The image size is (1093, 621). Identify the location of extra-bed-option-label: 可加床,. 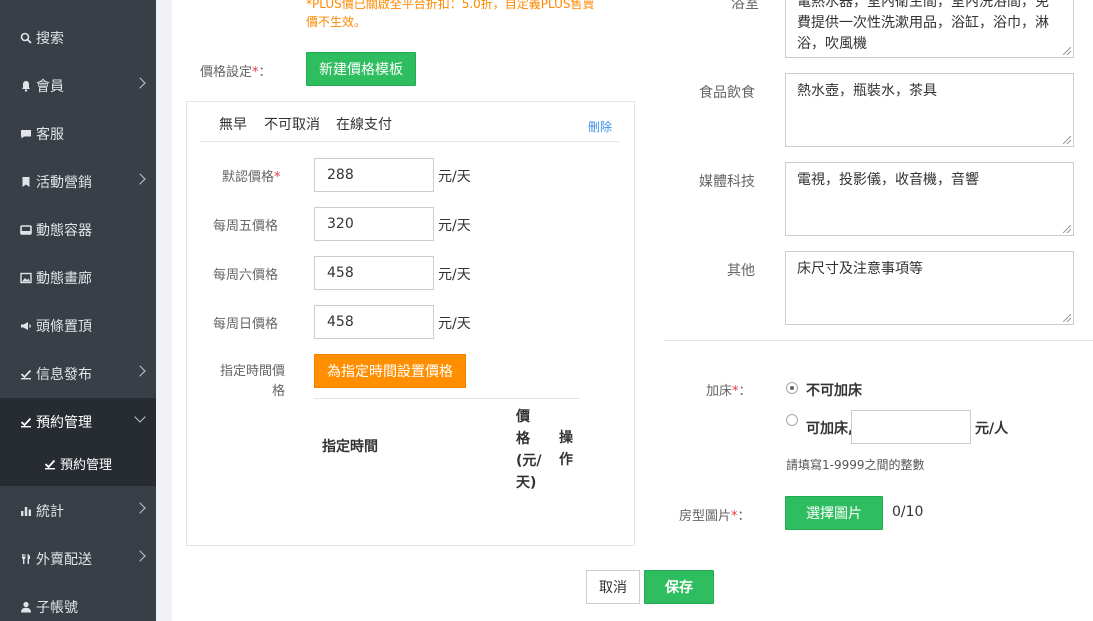
(830, 429).